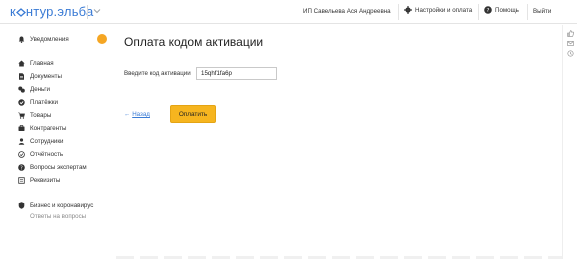  Describe the element at coordinates (21, 115) in the screenshot. I see `cart-icon` at that location.